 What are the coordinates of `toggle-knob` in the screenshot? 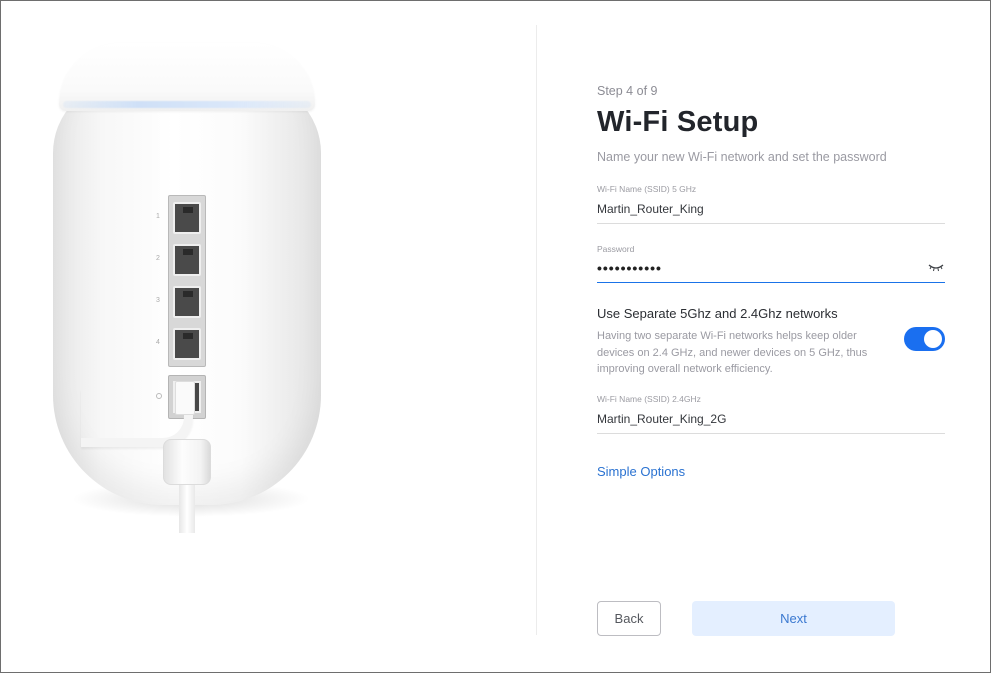 It's located at (933, 339).